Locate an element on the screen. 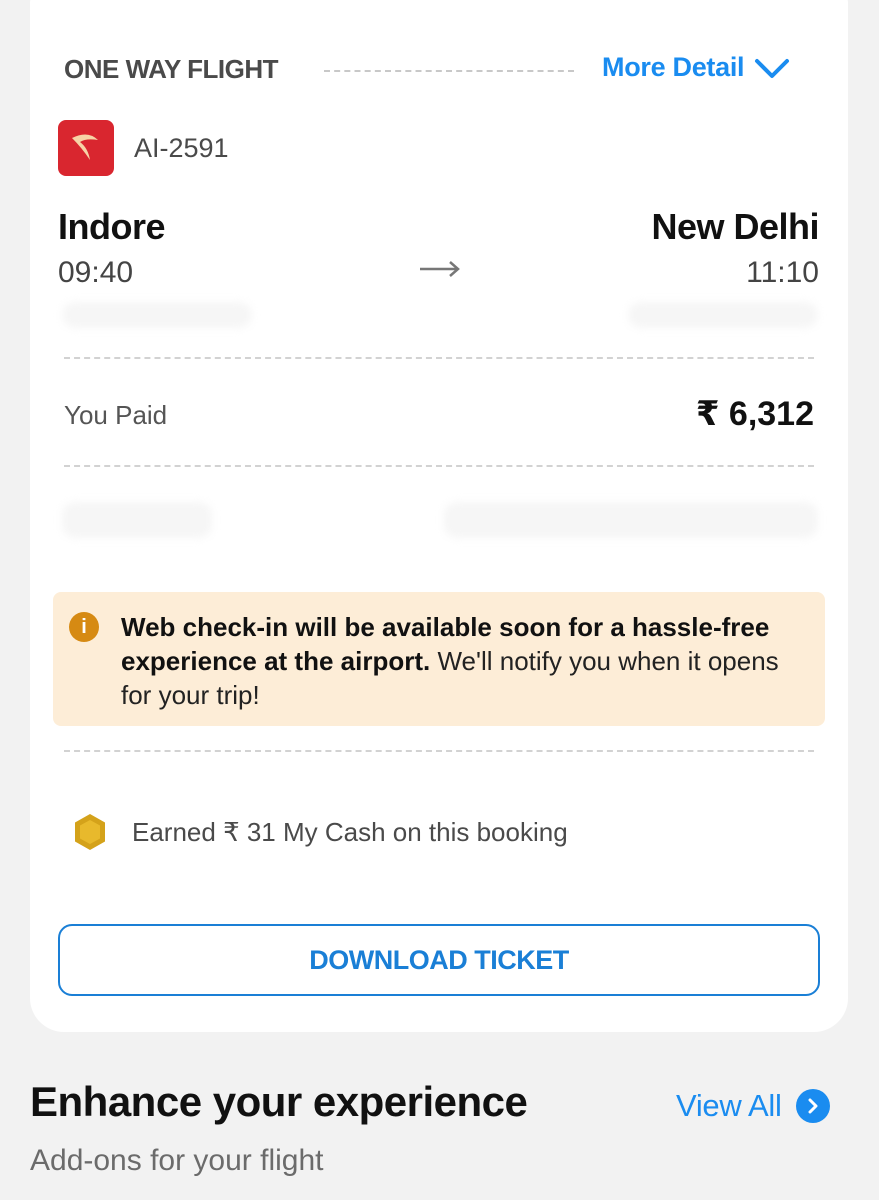  paid-amount: ₹ 6,312 is located at coordinates (754, 414).